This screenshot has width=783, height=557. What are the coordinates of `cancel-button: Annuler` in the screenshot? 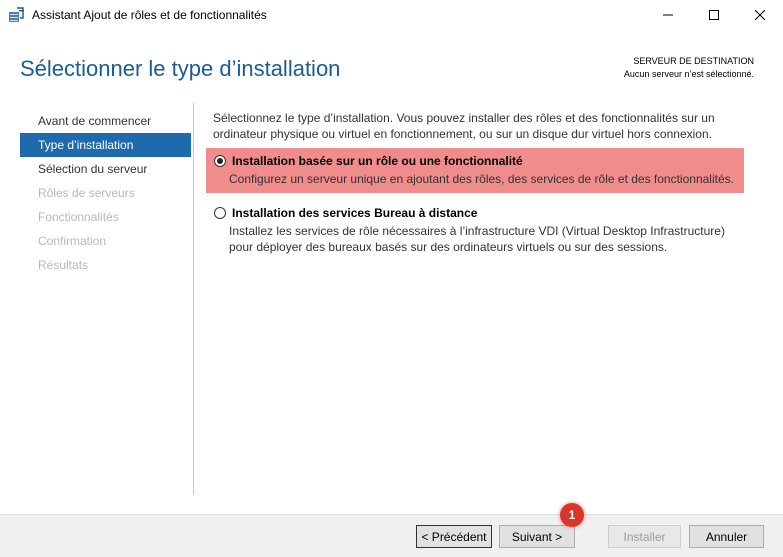 It's located at (726, 536).